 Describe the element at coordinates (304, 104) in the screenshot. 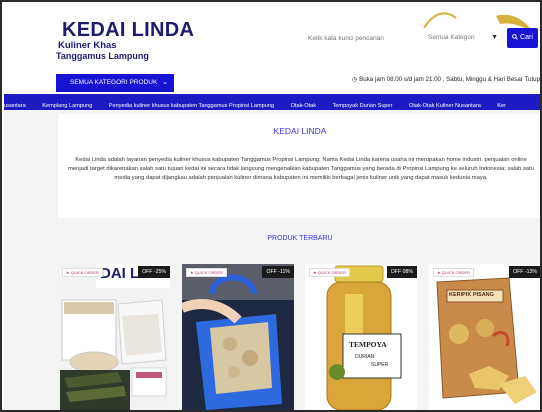

I see `category-link: Otak-Otak` at that location.